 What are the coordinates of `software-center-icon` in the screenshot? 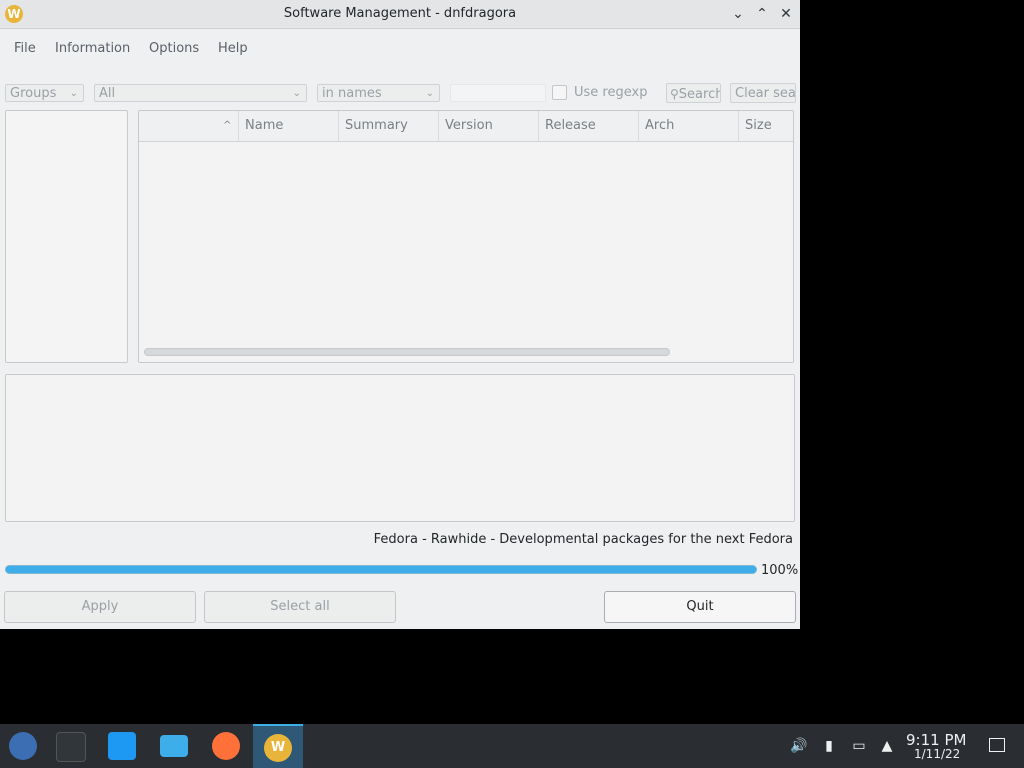 It's located at (122, 746).